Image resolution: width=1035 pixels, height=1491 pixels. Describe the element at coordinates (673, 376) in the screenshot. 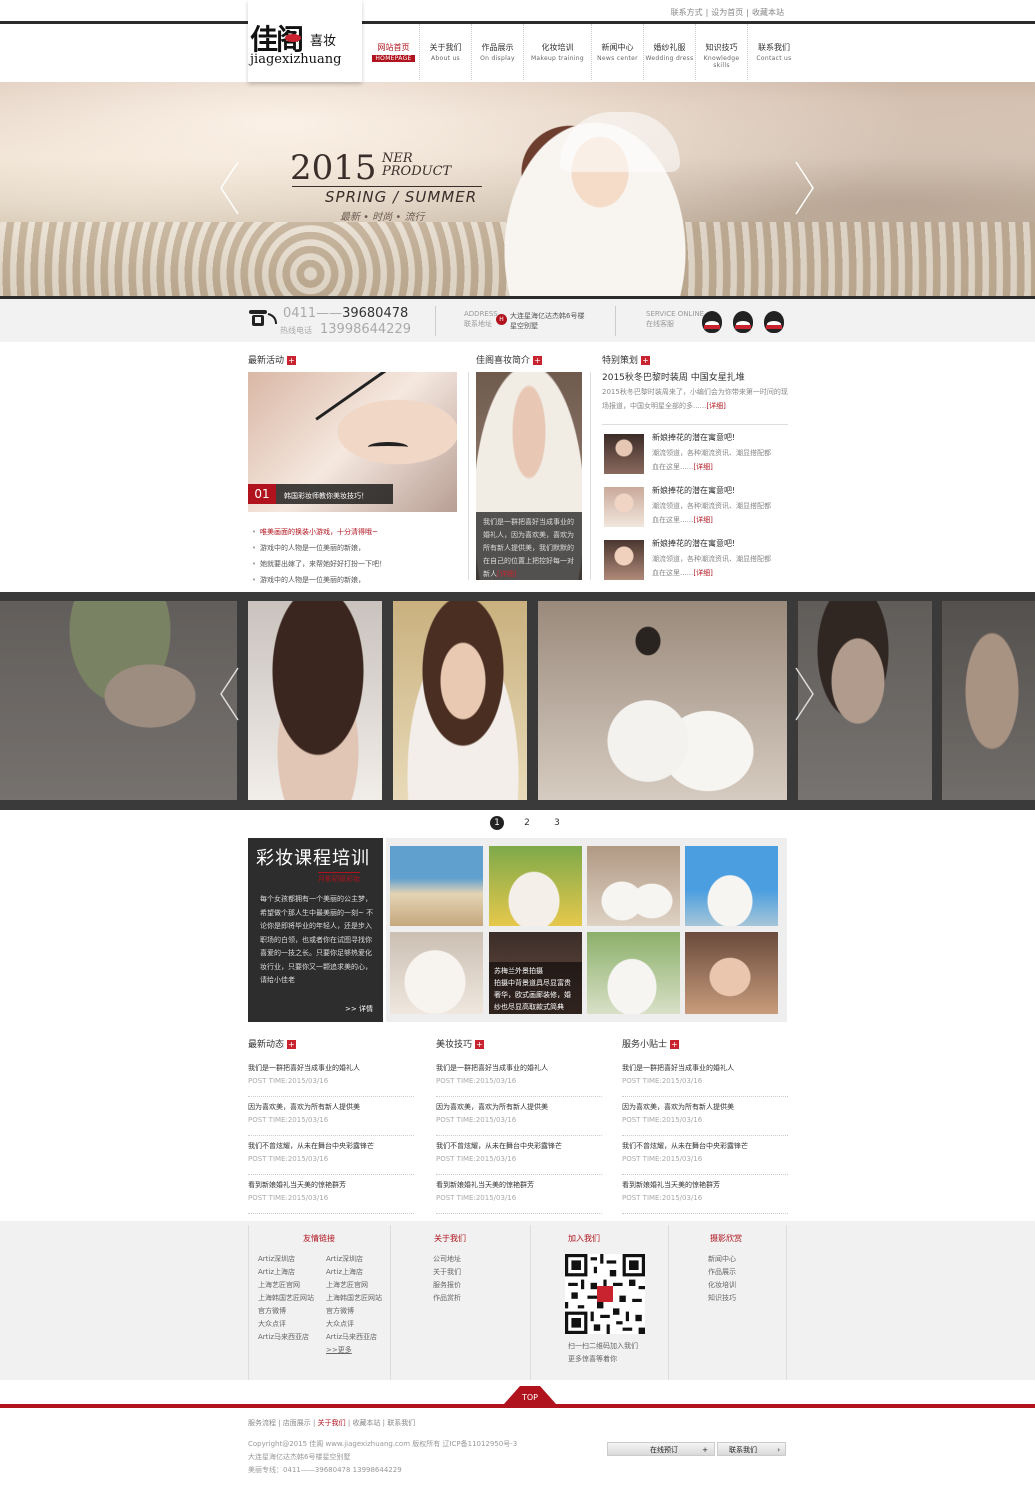

I see `special-headline: 2015秋冬巴黎时装周 中国女星扎堆` at that location.